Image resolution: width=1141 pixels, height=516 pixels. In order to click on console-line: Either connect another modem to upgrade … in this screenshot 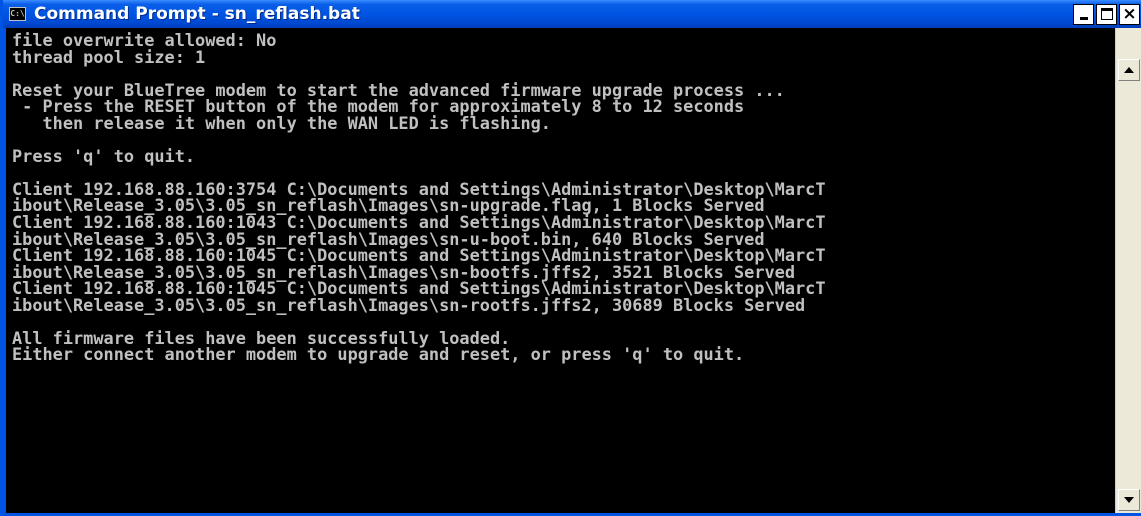, I will do `click(378, 354)`.